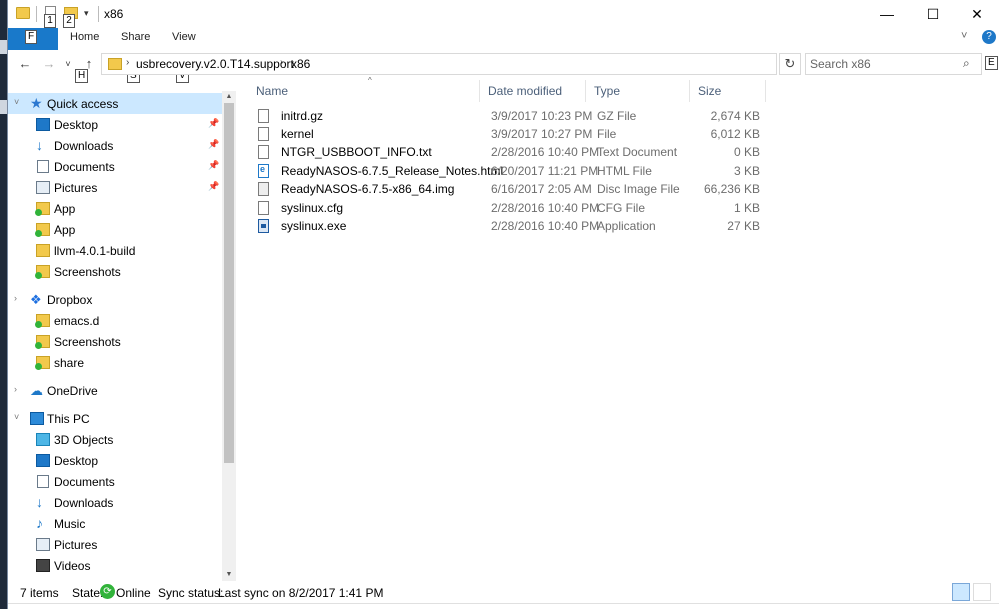 The width and height of the screenshot is (999, 609). Describe the element at coordinates (76, 125) in the screenshot. I see `nav-label: Desktop` at that location.